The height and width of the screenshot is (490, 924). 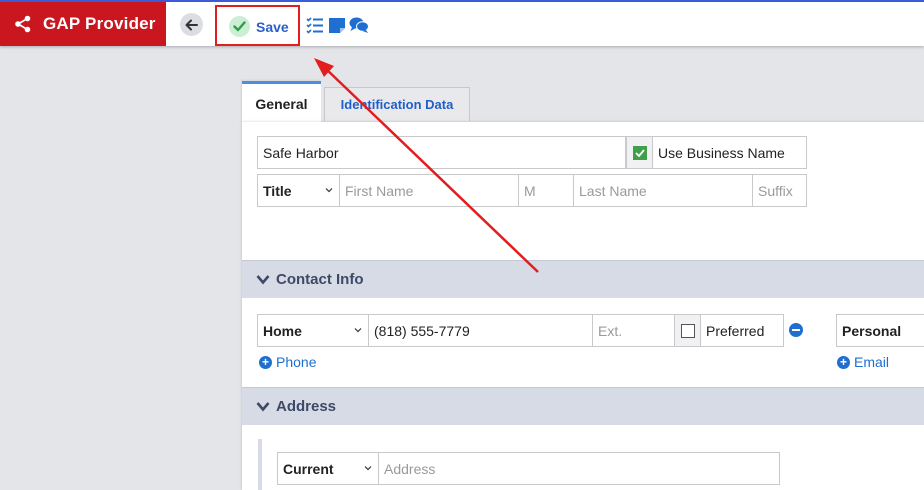 What do you see at coordinates (281, 102) in the screenshot?
I see `tab-general: General` at bounding box center [281, 102].